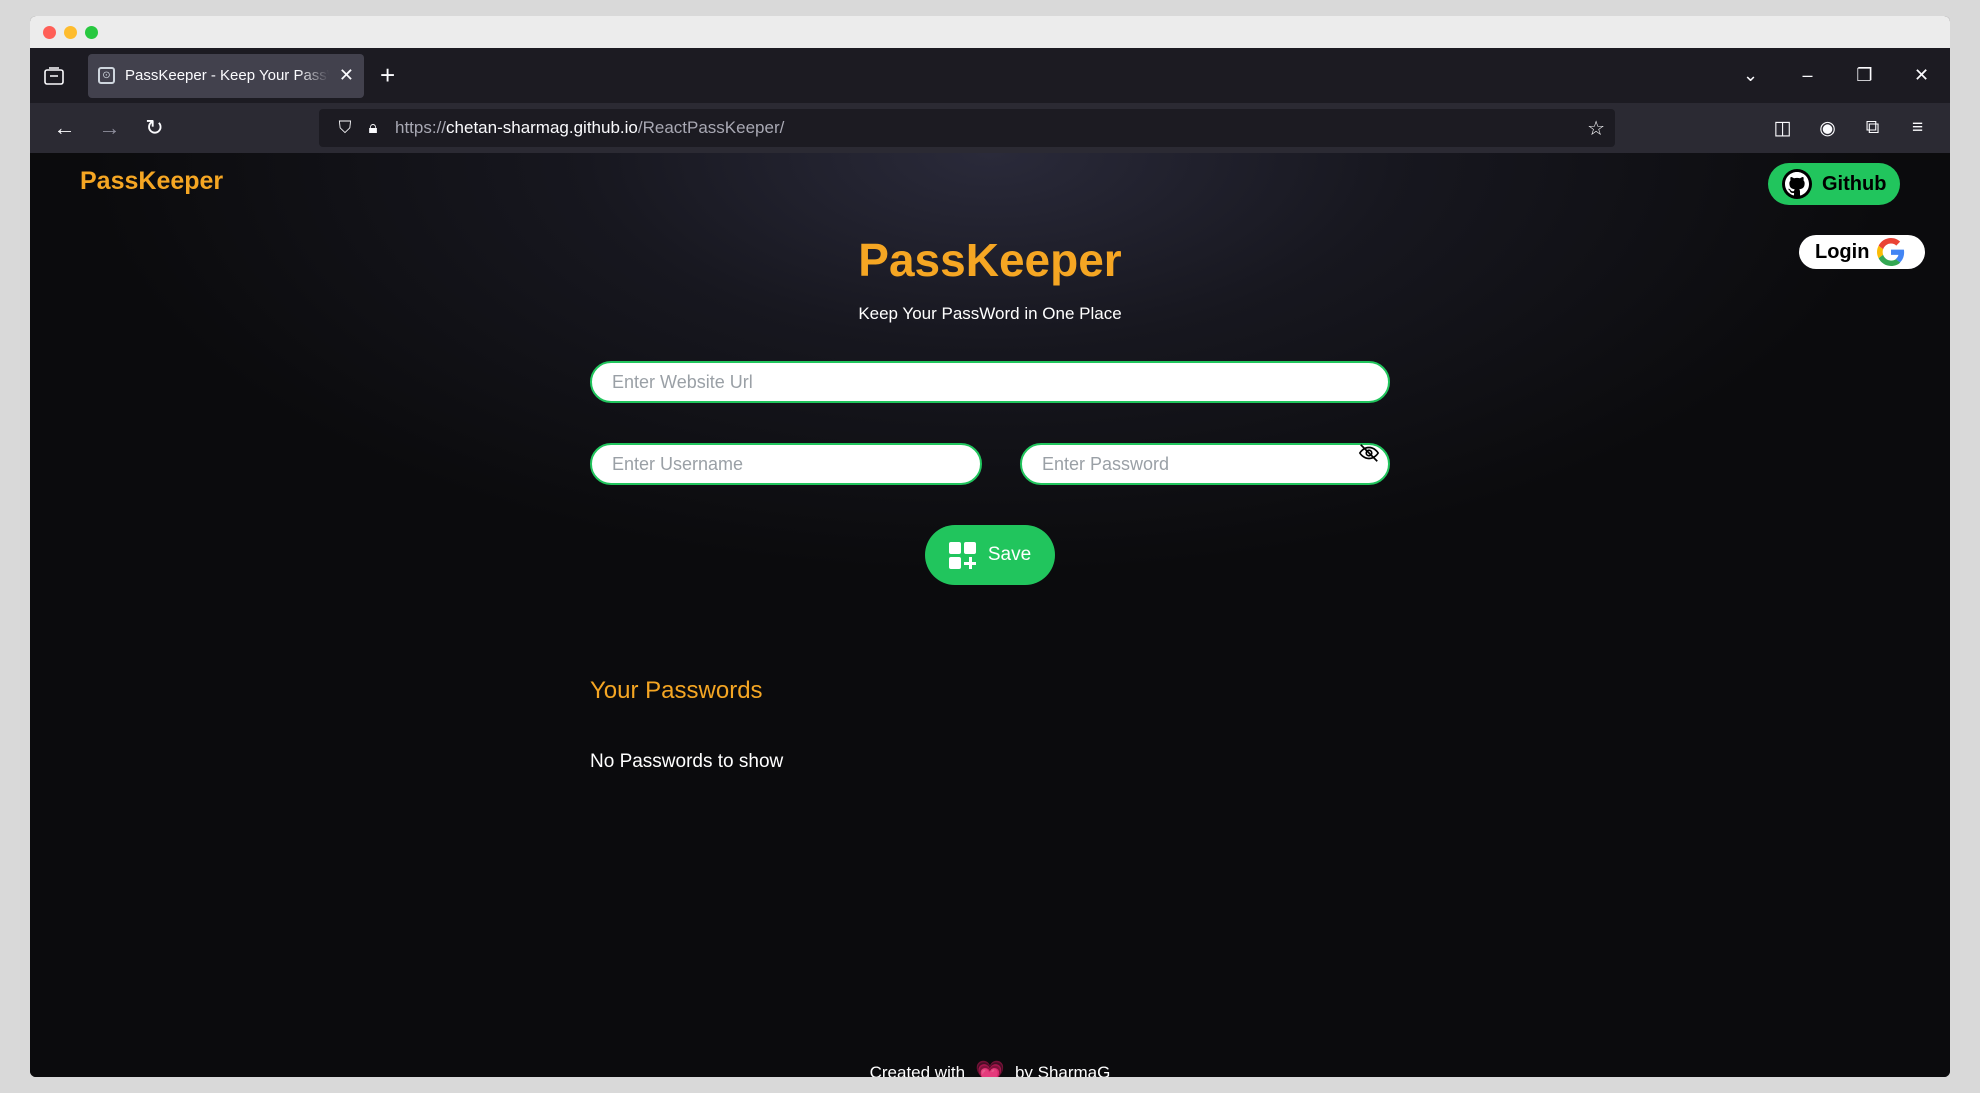  Describe the element at coordinates (687, 761) in the screenshot. I see `empty-state-text: No Passwords to show` at that location.